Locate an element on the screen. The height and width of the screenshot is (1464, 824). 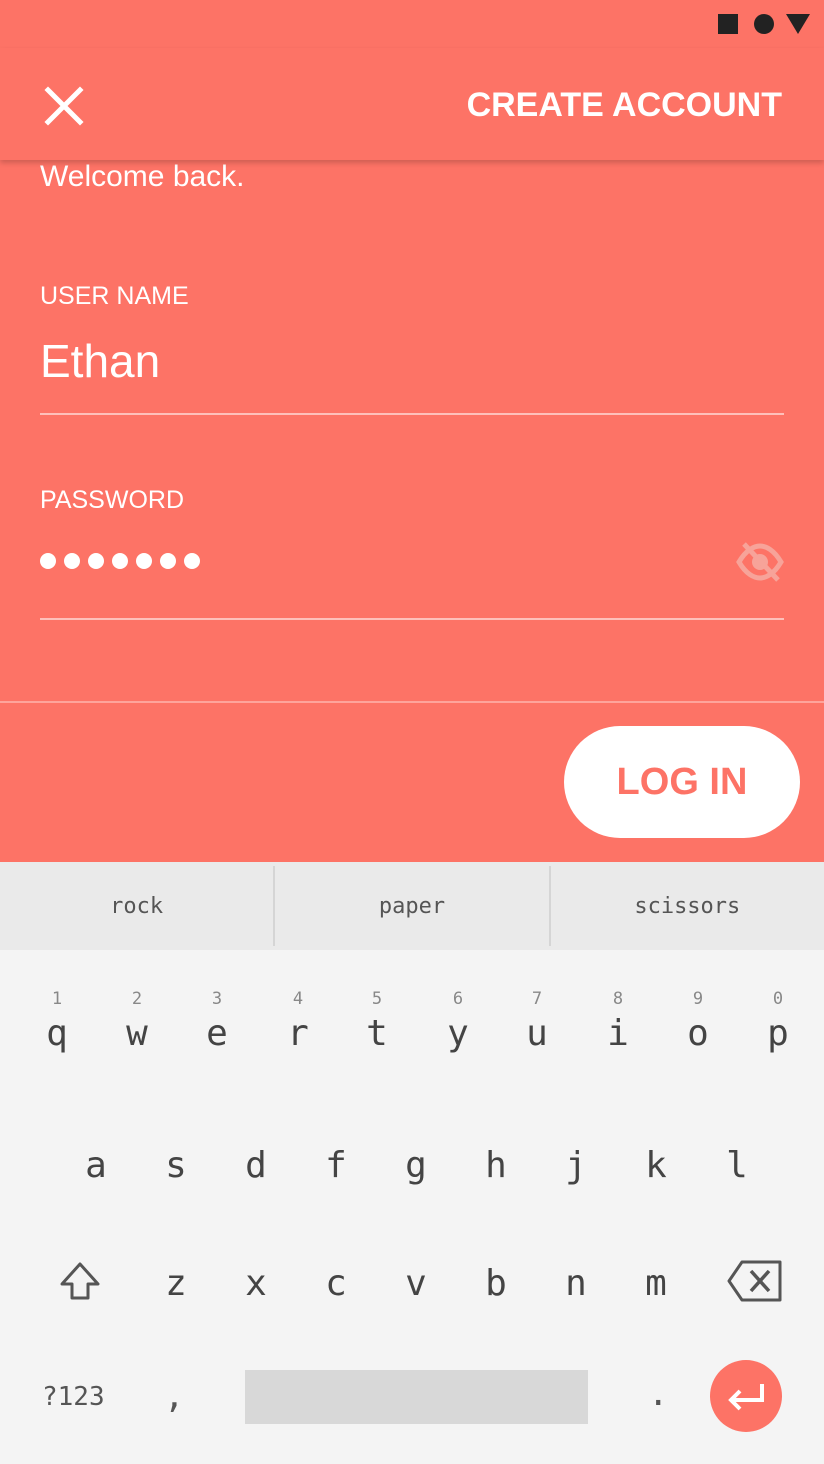
login-button: LOG IN is located at coordinates (682, 782).